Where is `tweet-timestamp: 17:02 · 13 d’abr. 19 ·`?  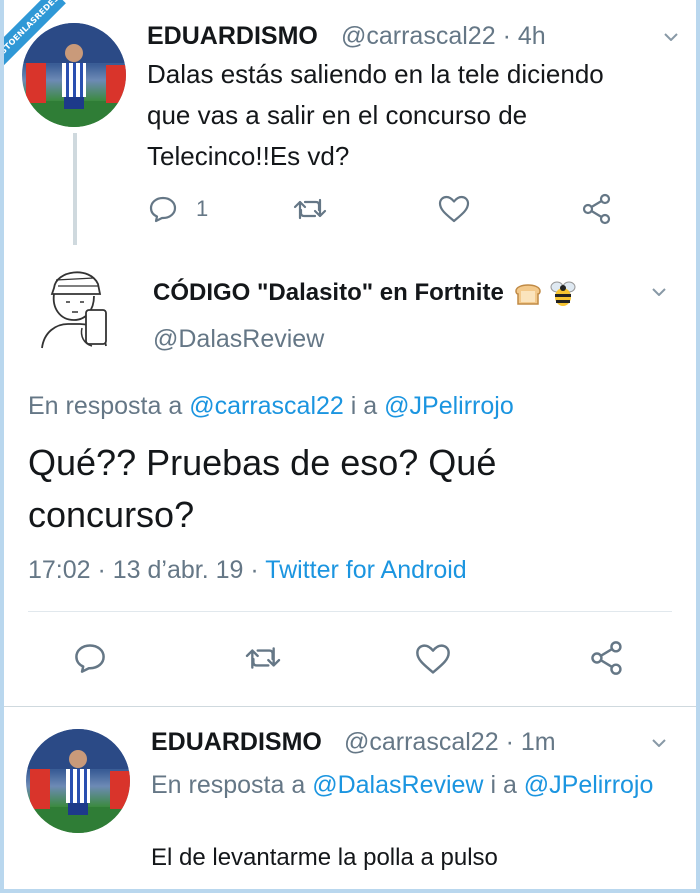 tweet-timestamp: 17:02 · 13 d’abr. 19 · is located at coordinates (143, 570).